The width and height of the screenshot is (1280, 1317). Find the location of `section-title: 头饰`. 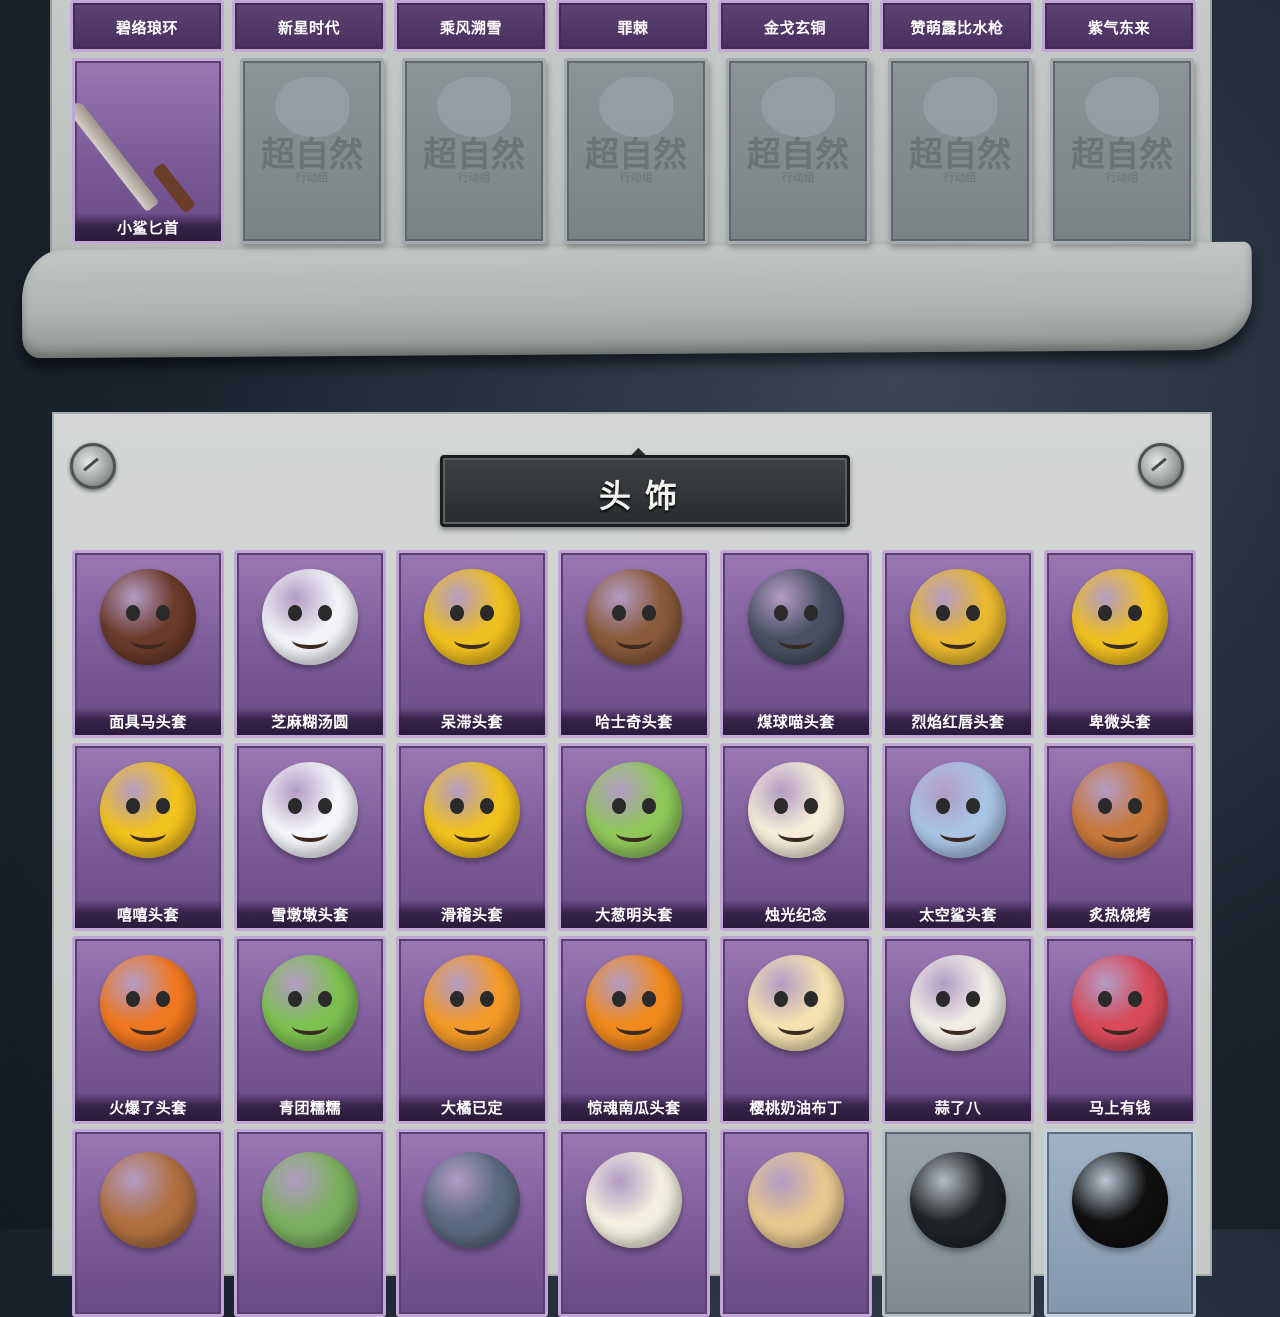

section-title: 头饰 is located at coordinates (644, 496).